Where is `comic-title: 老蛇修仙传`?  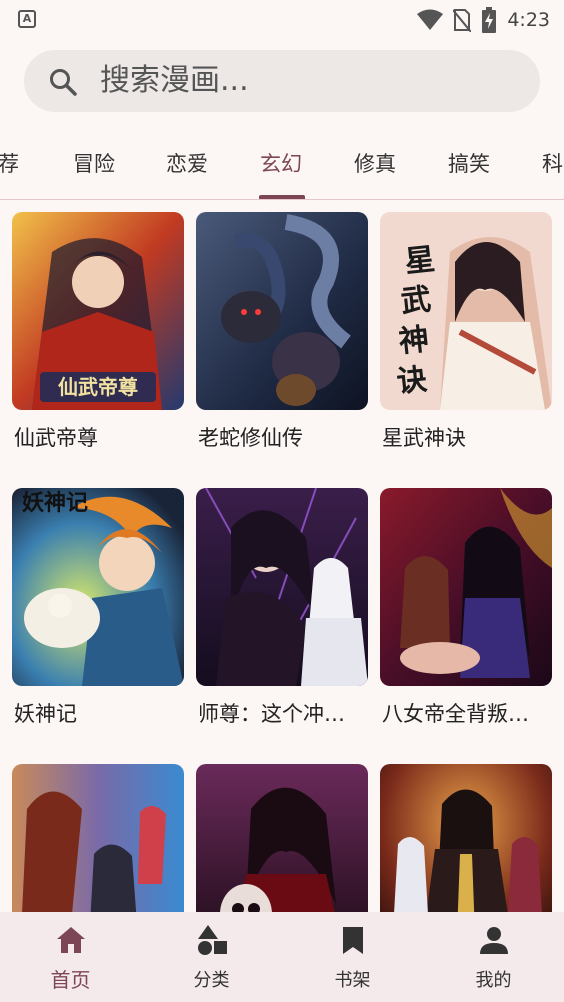 comic-title: 老蛇修仙传 is located at coordinates (284, 437).